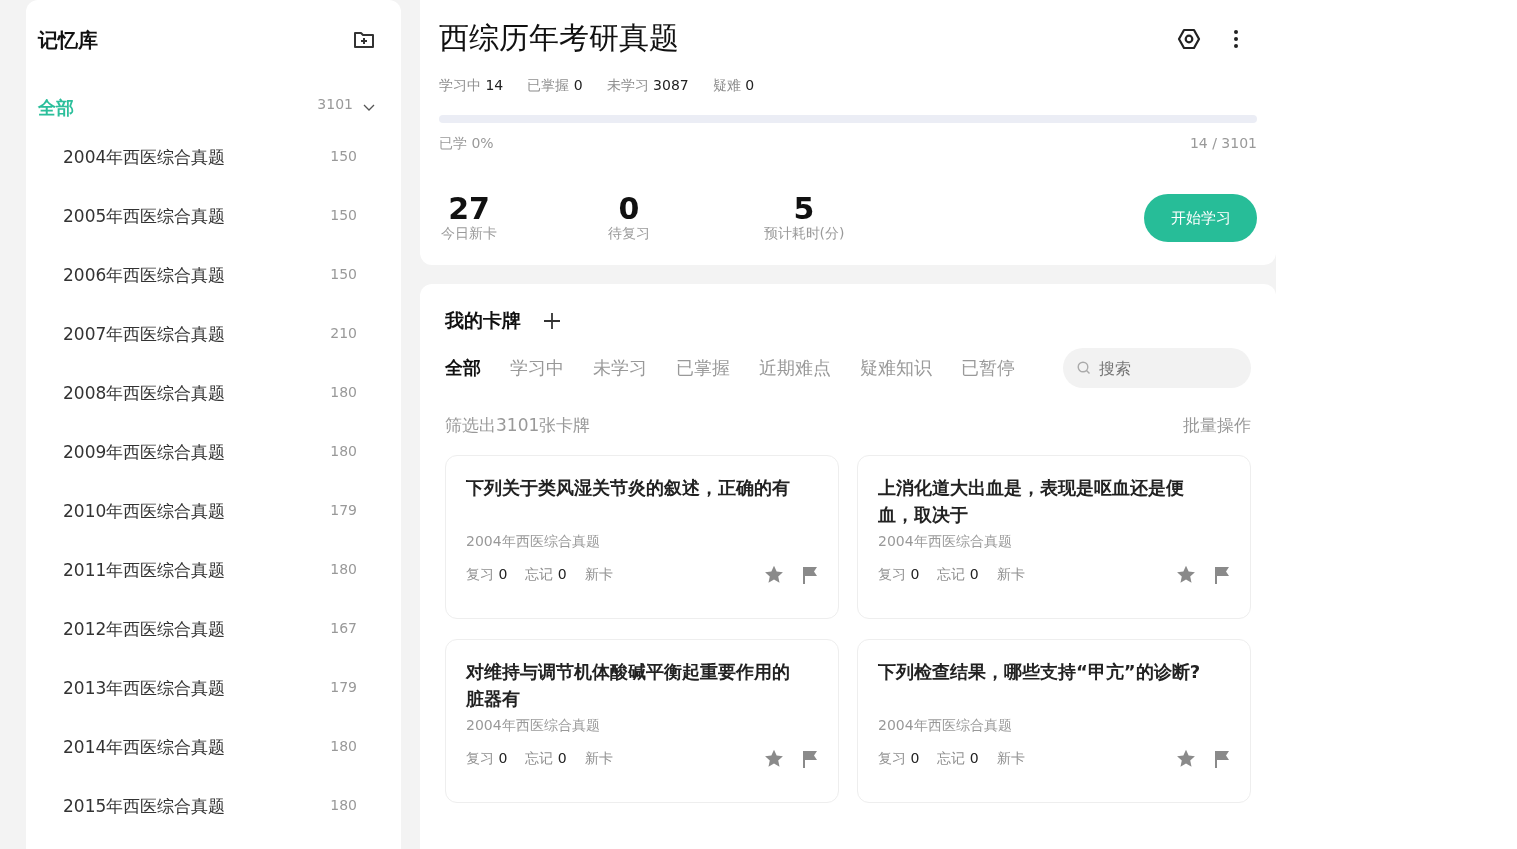 The image size is (1517, 849). I want to click on sidebar-item: 2005年西医综合真题, so click(197, 216).